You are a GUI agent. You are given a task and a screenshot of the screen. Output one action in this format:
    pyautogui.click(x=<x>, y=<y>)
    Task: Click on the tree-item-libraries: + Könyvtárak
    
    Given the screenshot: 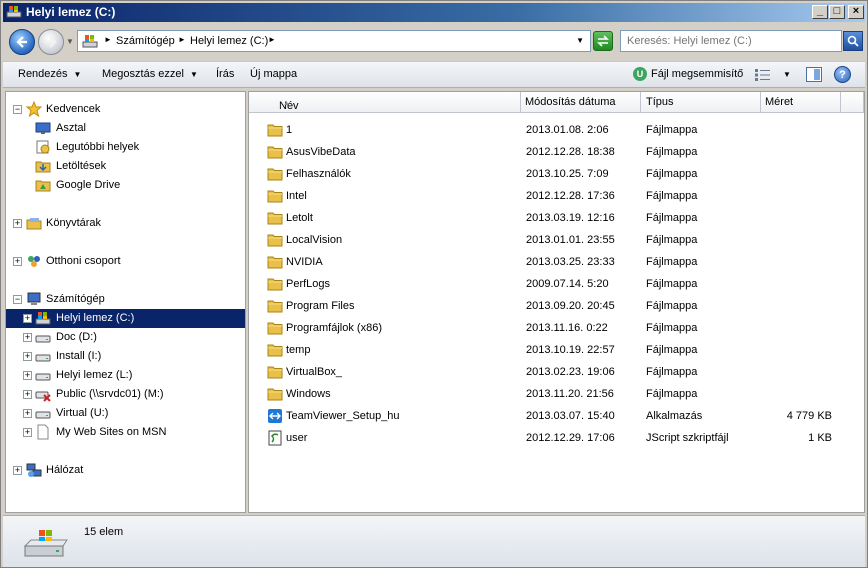 What is the action you would take?
    pyautogui.click(x=125, y=223)
    